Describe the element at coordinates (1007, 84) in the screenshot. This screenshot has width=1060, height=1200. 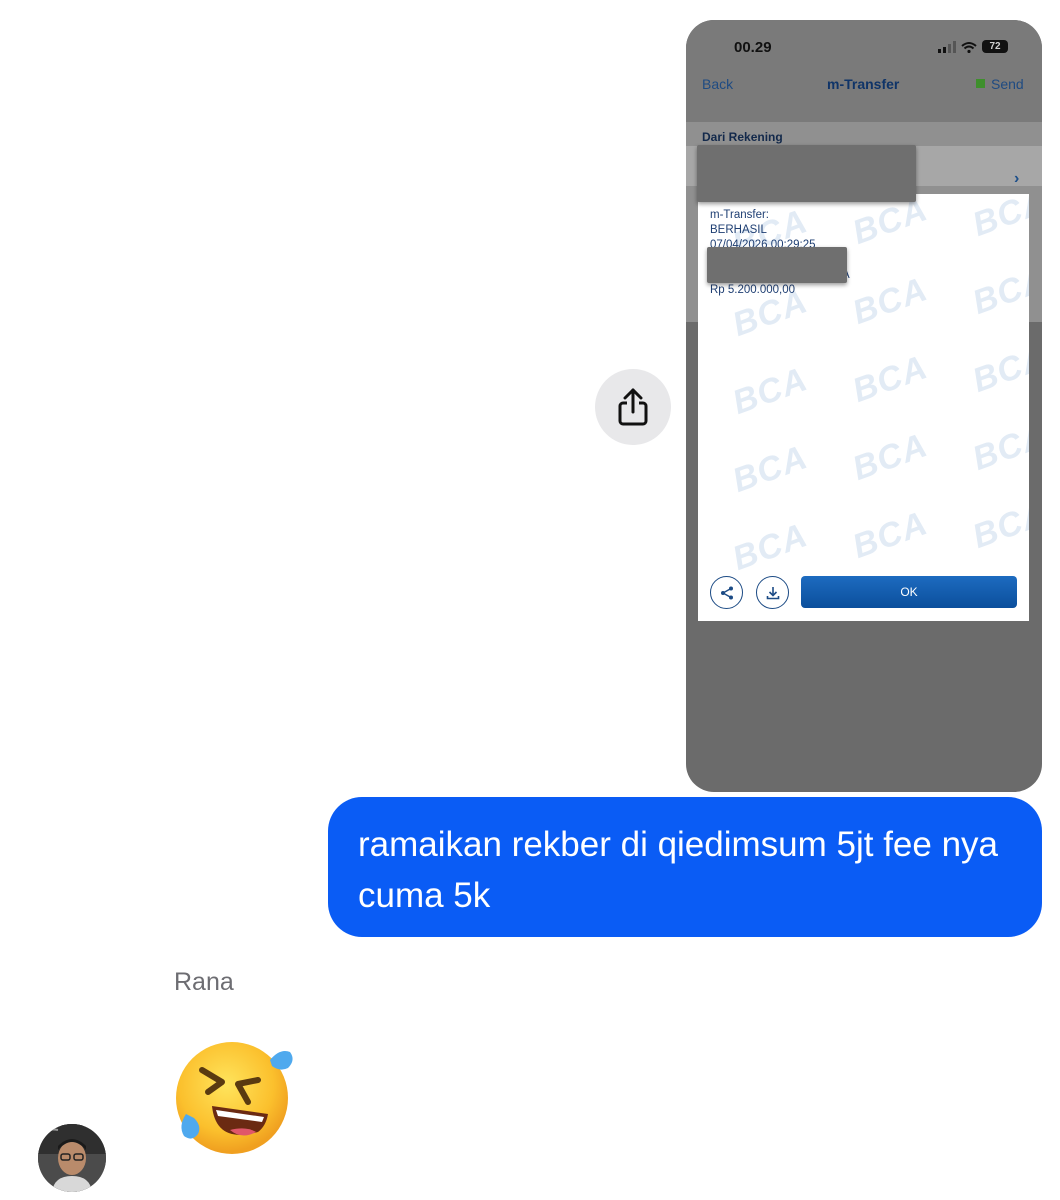
I see `send-label: Send` at that location.